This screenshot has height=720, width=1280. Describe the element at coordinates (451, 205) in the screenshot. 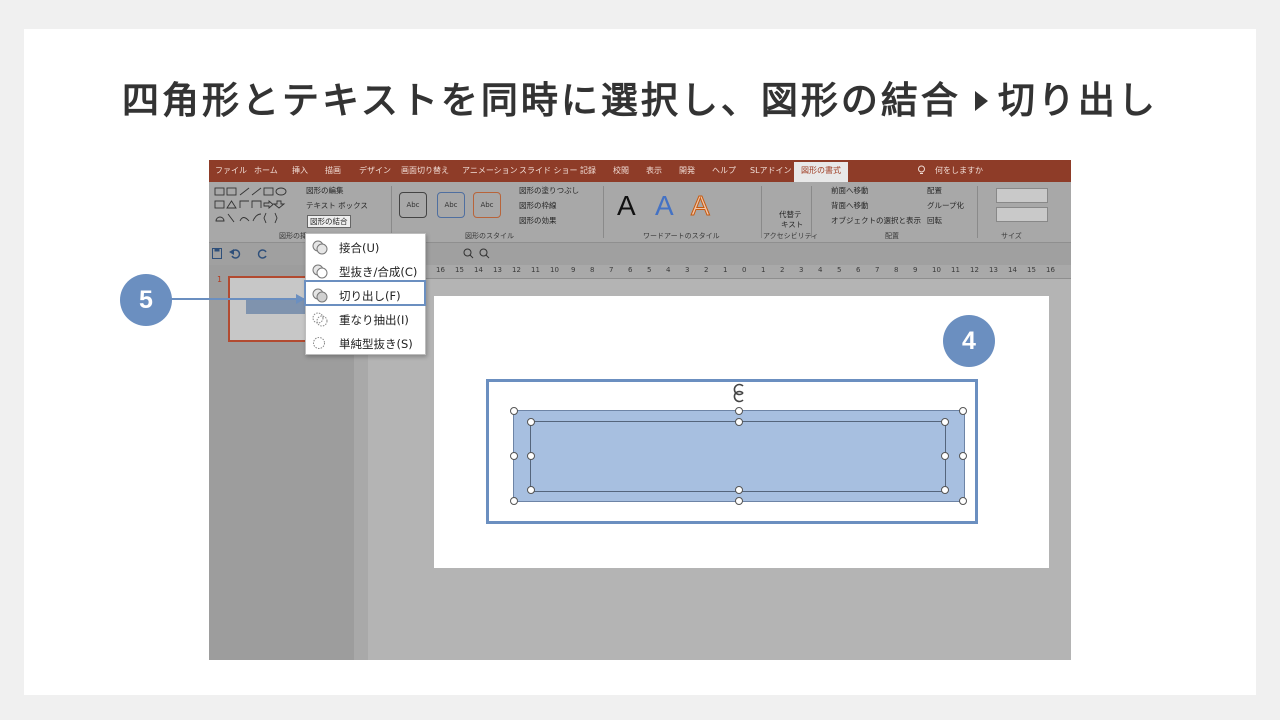

I see `shape-style-blue: Abc` at that location.